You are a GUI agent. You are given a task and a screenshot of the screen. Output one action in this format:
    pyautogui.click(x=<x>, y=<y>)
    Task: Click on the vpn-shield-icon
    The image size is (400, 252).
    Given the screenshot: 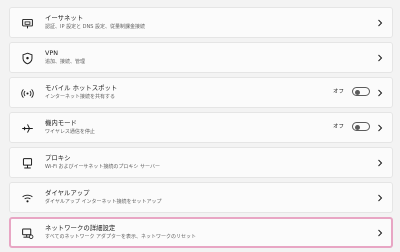 What is the action you would take?
    pyautogui.click(x=27, y=58)
    